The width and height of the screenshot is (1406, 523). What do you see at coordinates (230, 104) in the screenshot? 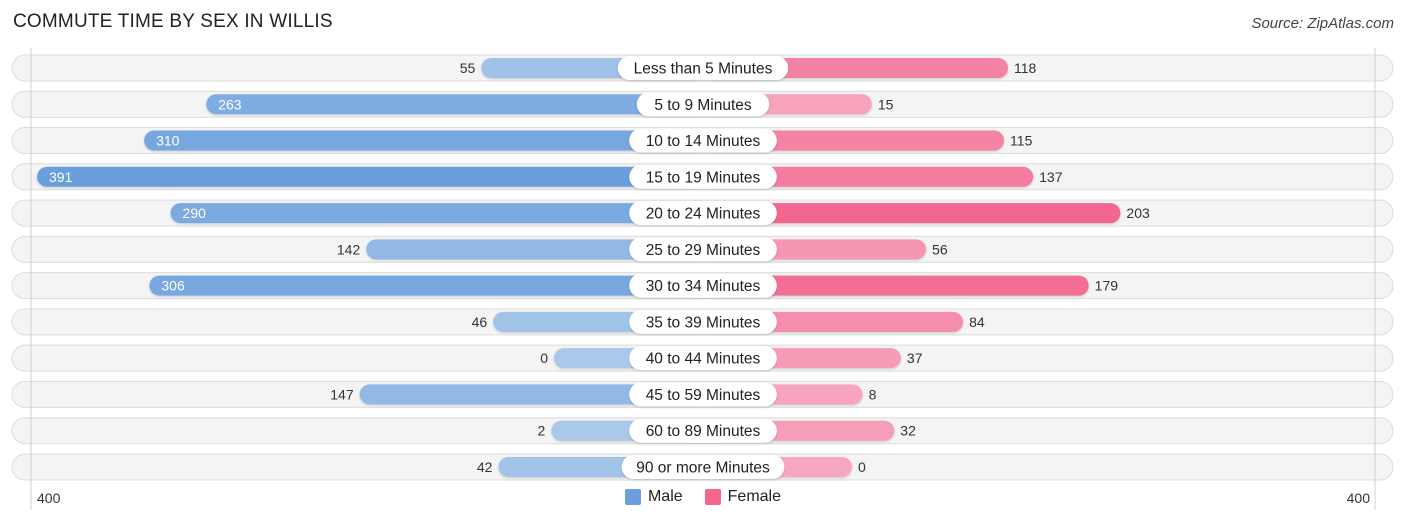
I see `male-value-label: 263` at bounding box center [230, 104].